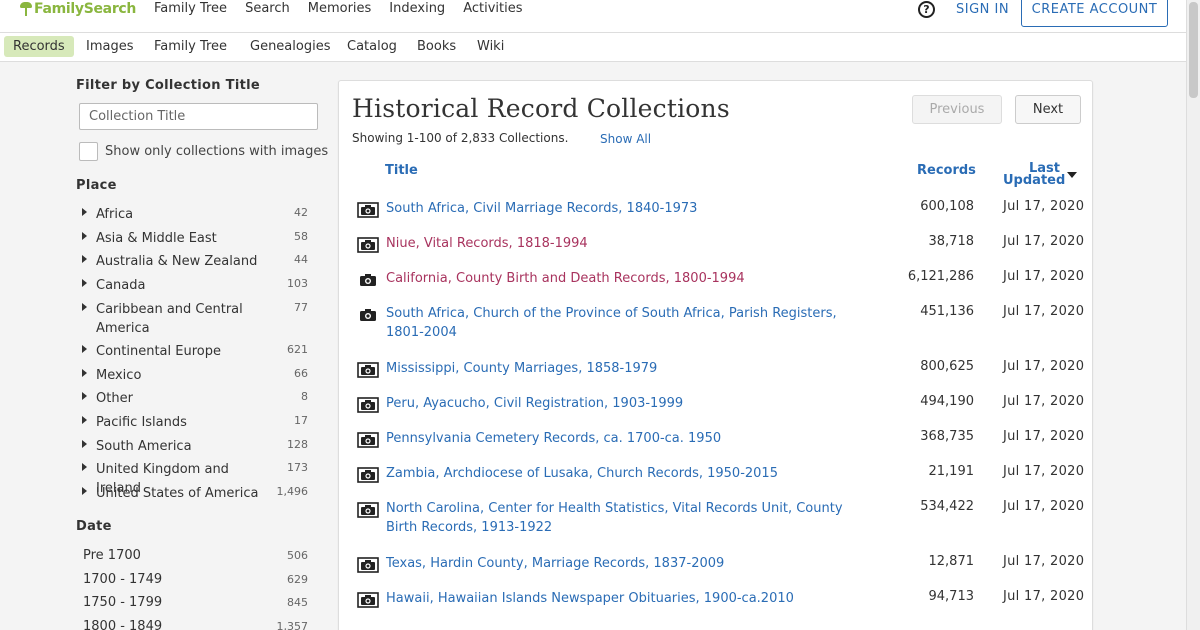 The height and width of the screenshot is (630, 1200). Describe the element at coordinates (947, 206) in the screenshot. I see `record-count: 600,108` at that location.